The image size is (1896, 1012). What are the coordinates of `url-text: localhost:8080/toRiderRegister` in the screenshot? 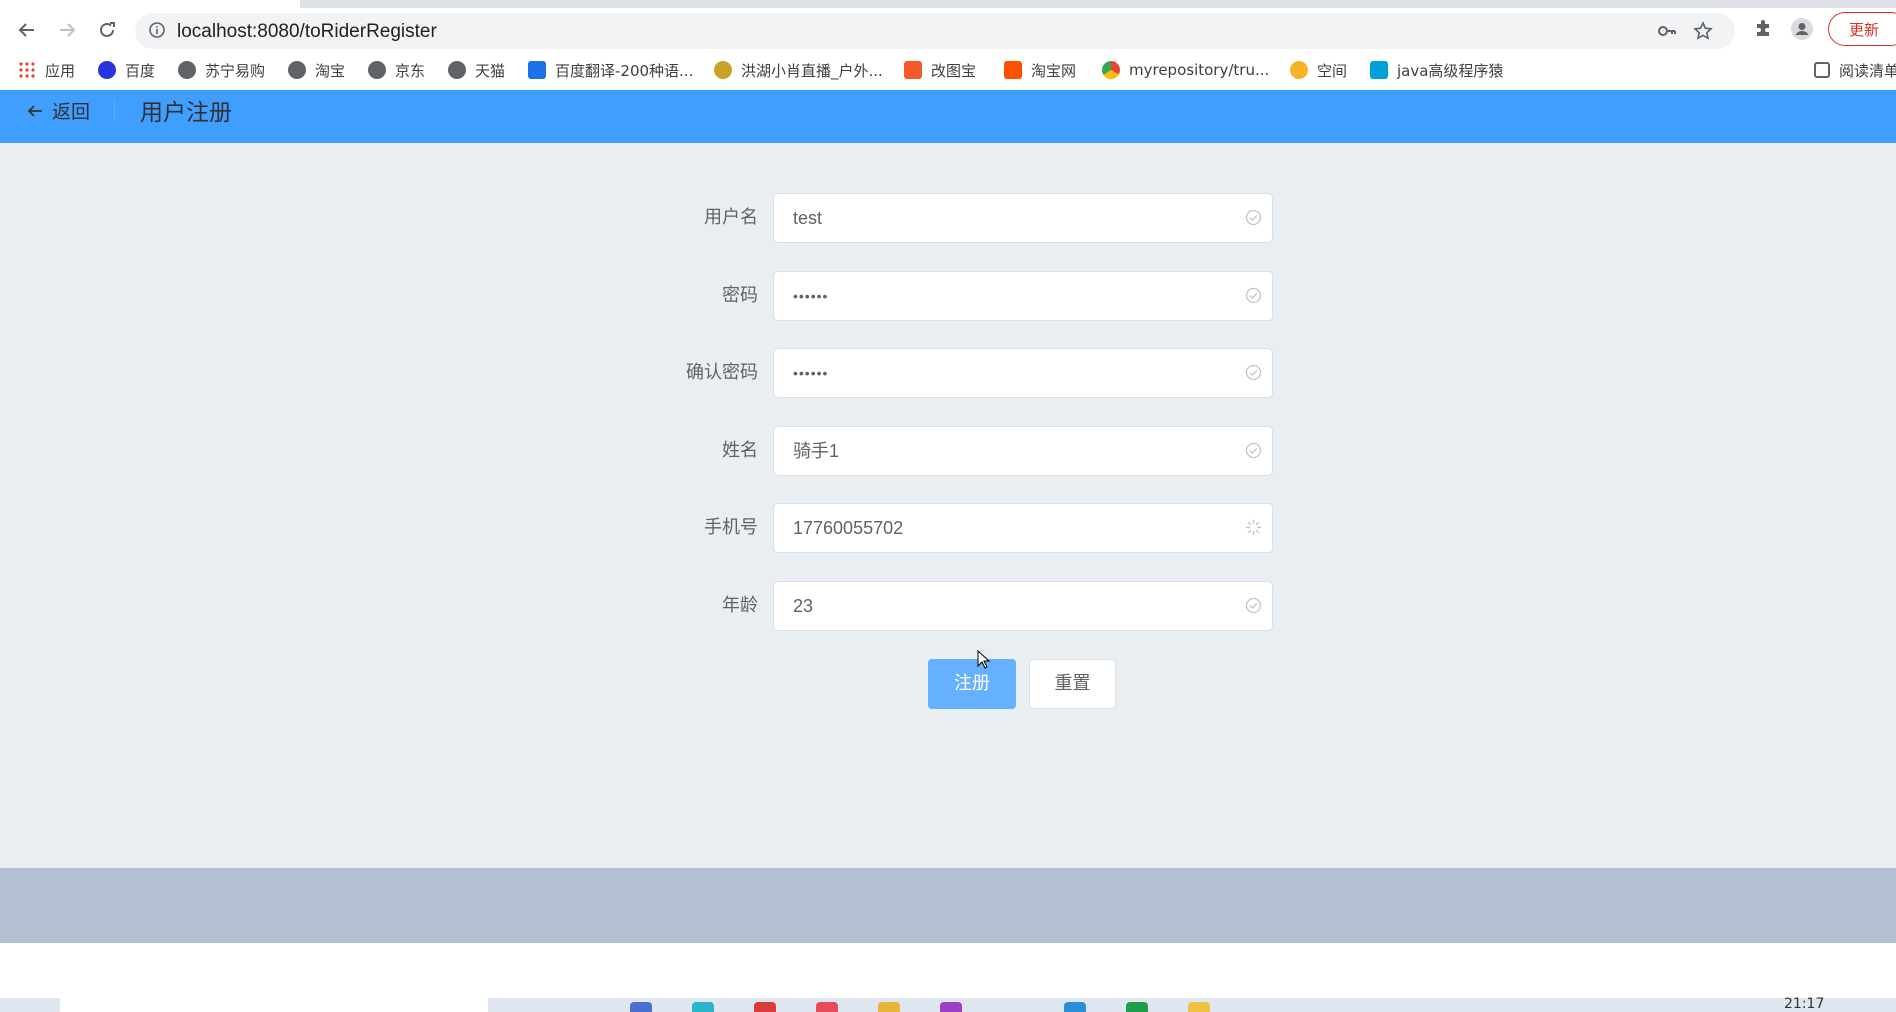 It's located at (307, 32).